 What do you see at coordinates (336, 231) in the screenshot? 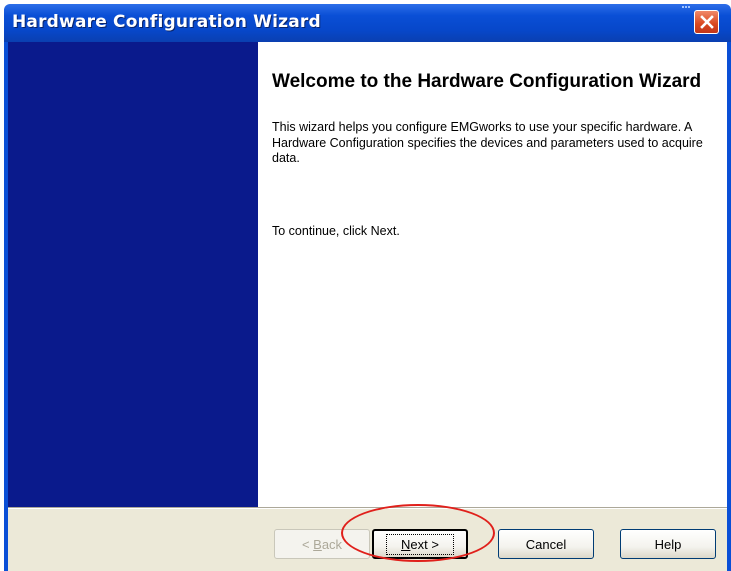
I see `continue-instruction: To continue, click Next.` at bounding box center [336, 231].